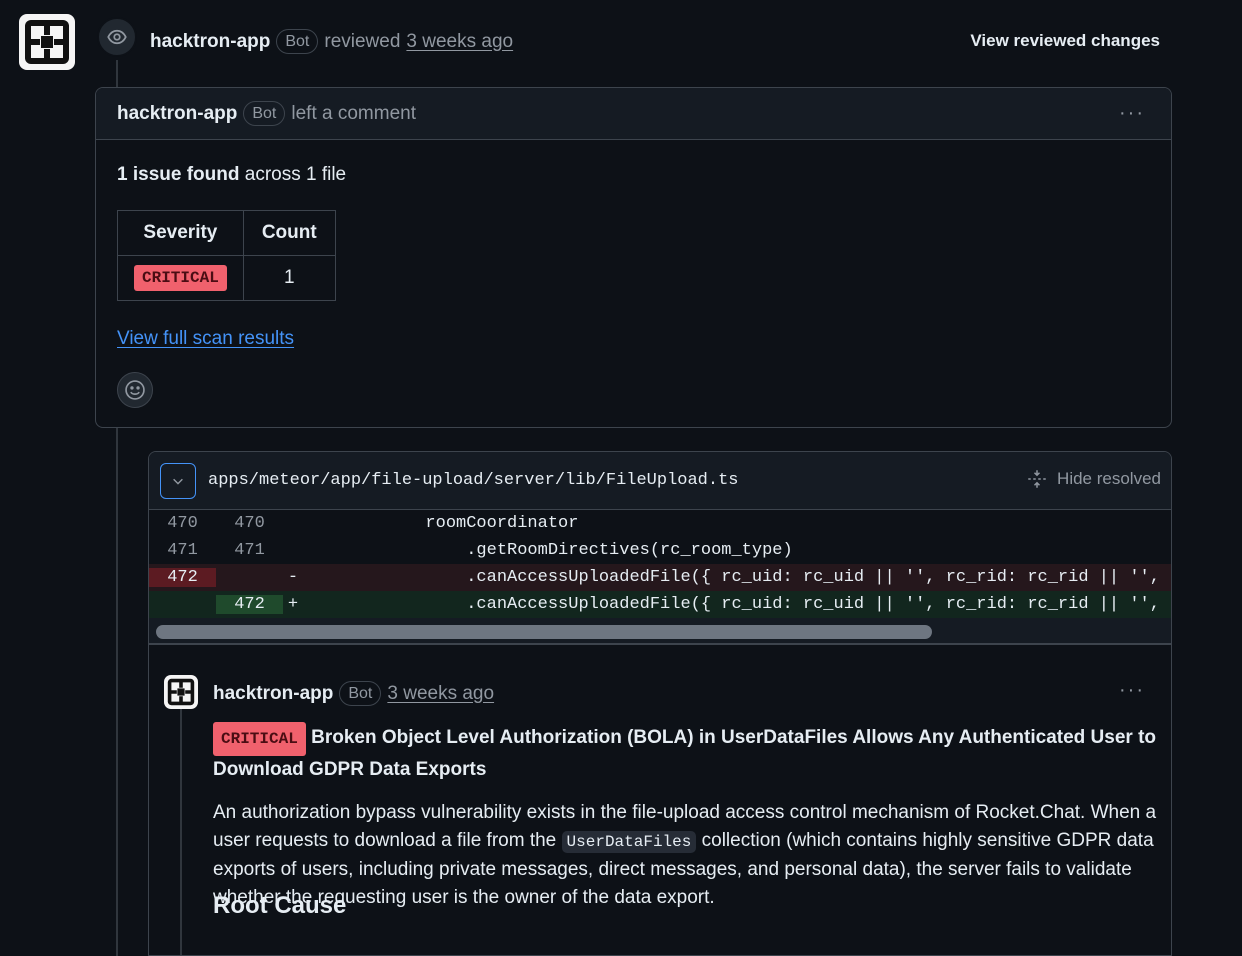  What do you see at coordinates (289, 233) in the screenshot?
I see `count-column-header: Count` at bounding box center [289, 233].